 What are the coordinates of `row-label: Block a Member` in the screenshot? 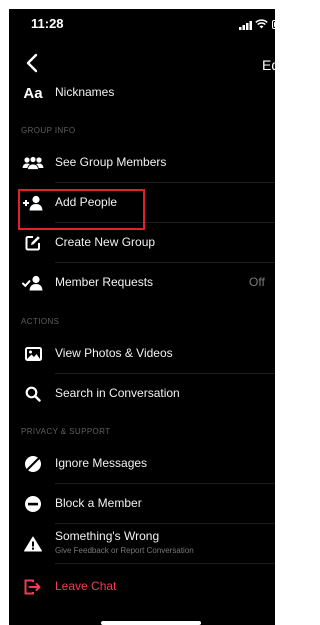 It's located at (98, 503).